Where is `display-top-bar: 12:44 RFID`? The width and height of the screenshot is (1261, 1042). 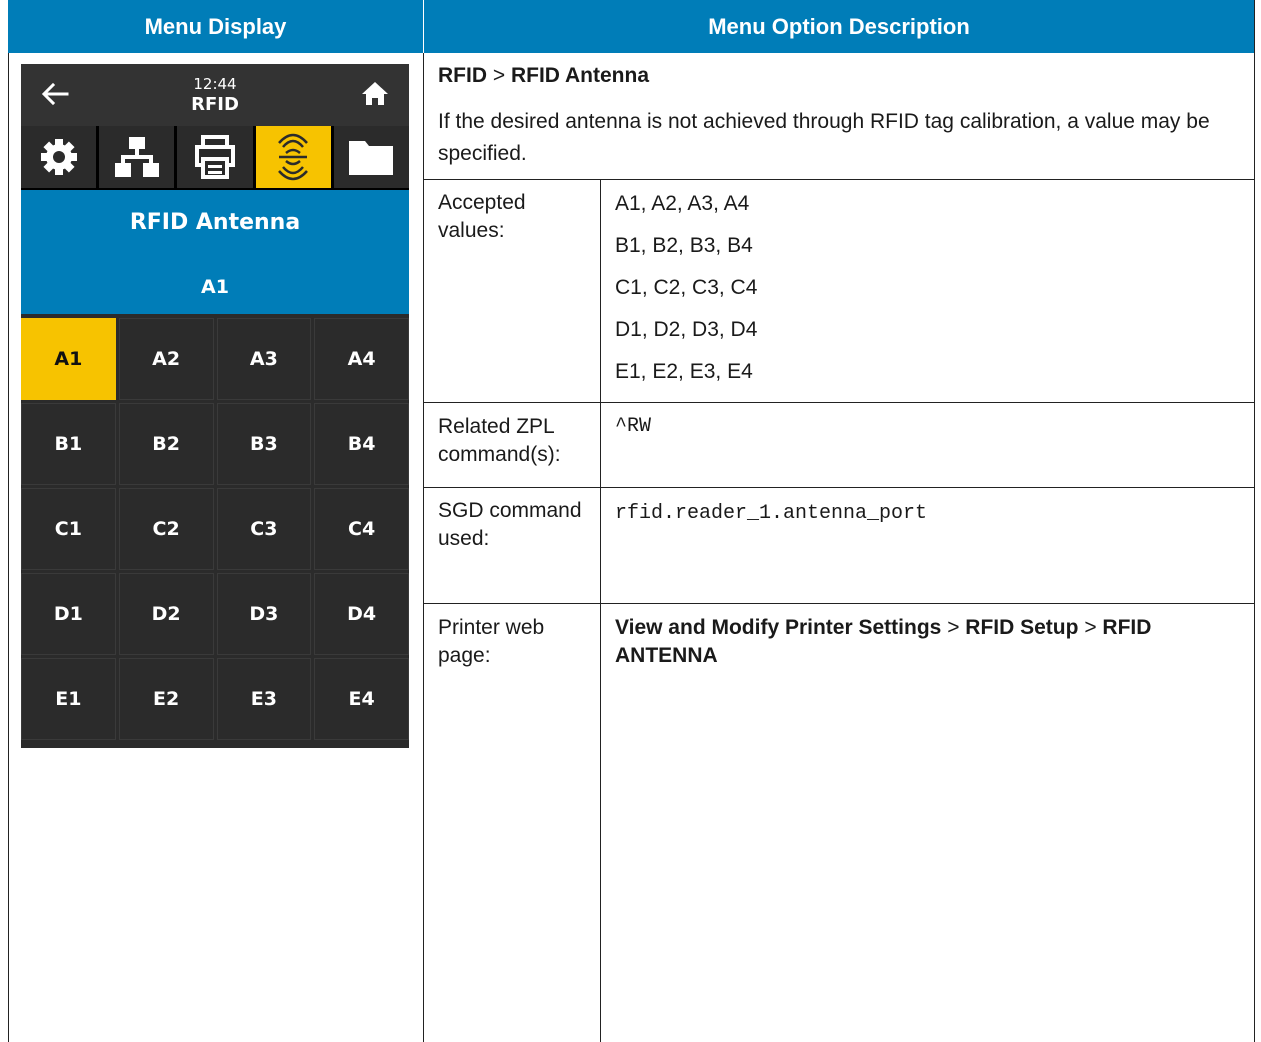 display-top-bar: 12:44 RFID is located at coordinates (215, 95).